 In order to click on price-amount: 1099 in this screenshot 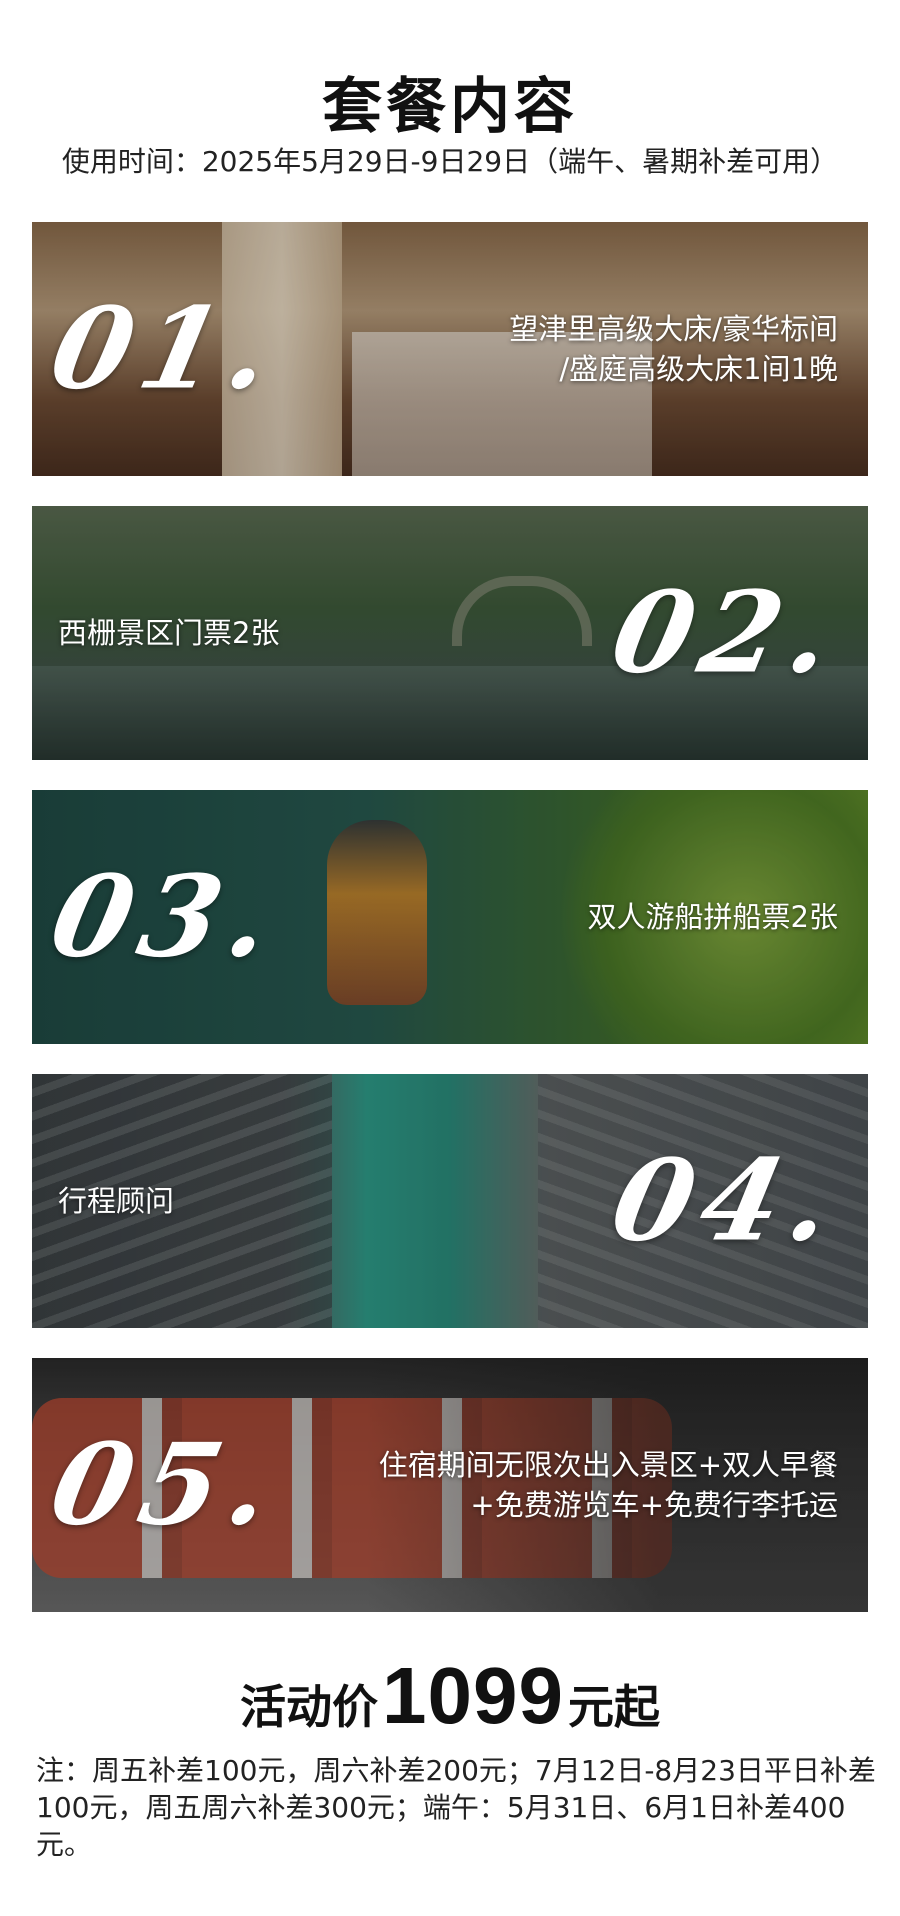, I will do `click(473, 1695)`.